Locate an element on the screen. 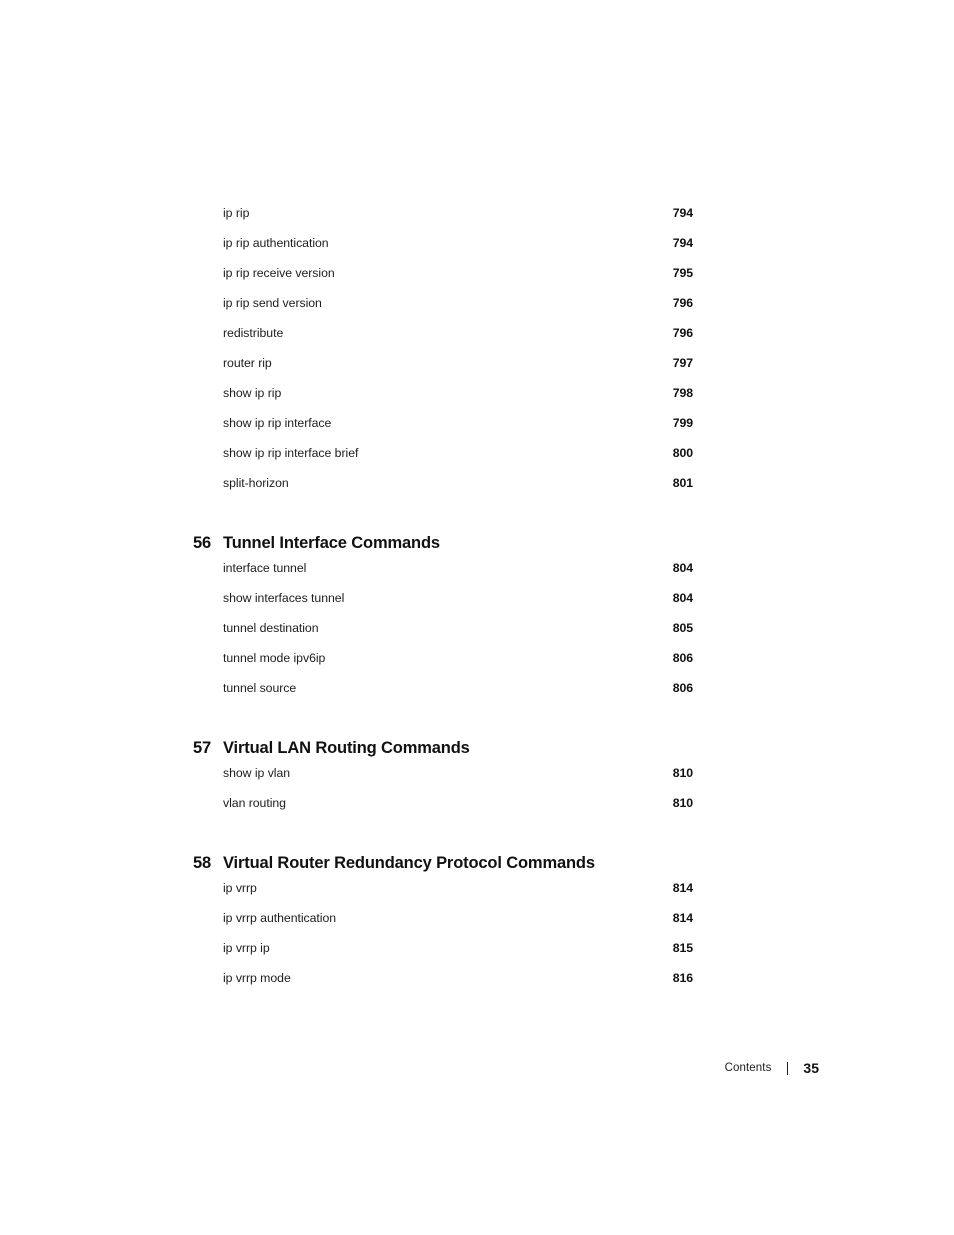  toc-entry: ip rip receive version 795 is located at coordinates (443, 281).